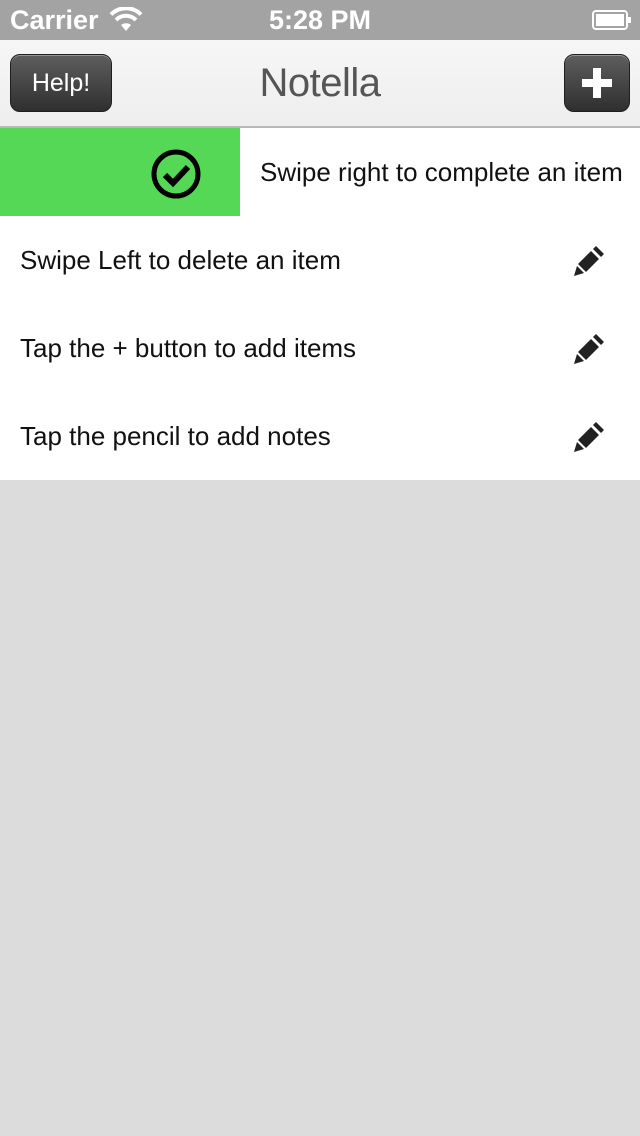 This screenshot has width=640, height=1136. I want to click on status-bar: Carrier 5:28 PM, so click(320, 20).